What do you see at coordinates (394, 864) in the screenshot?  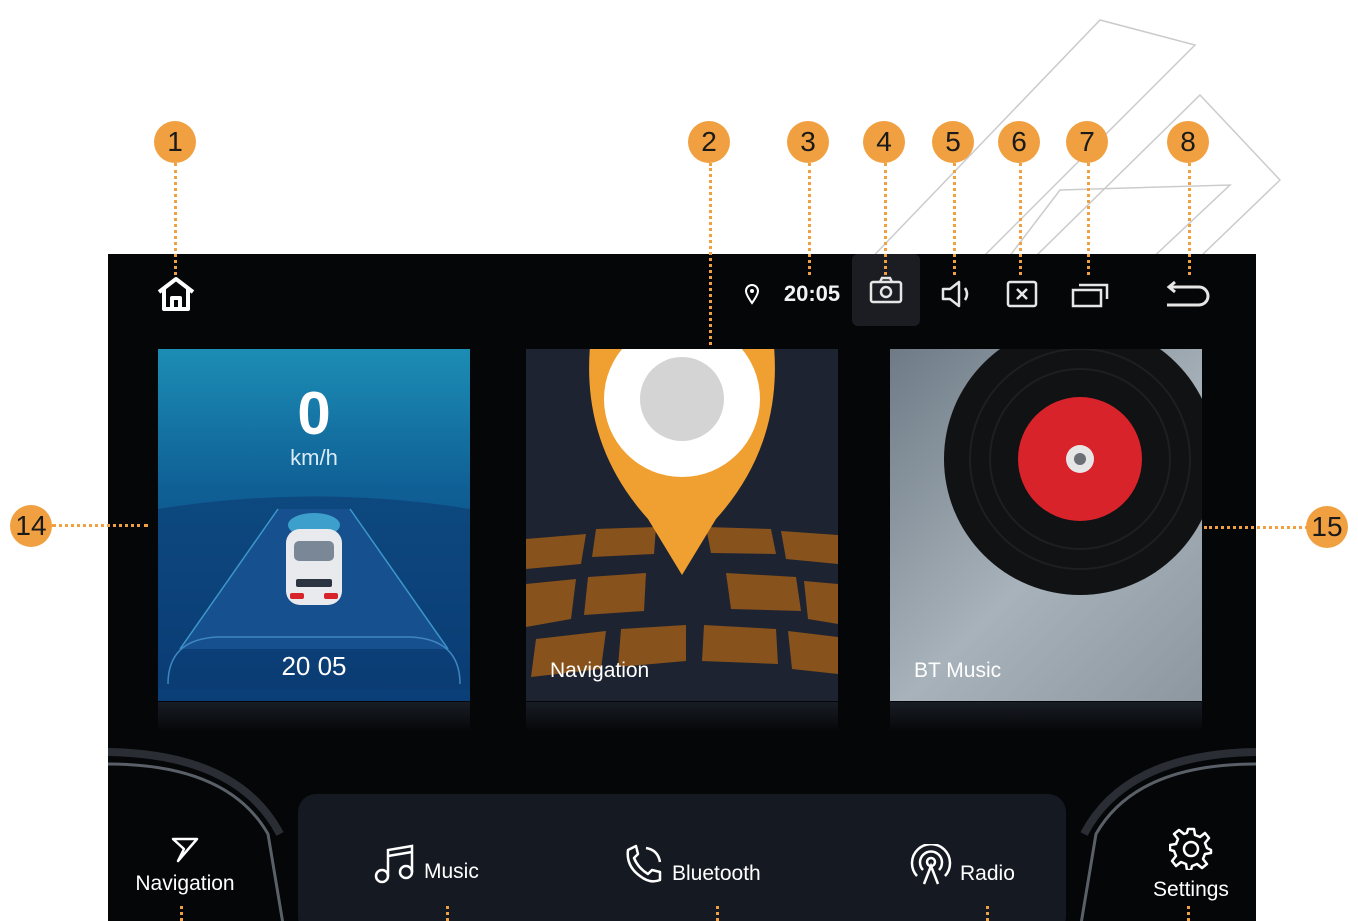 I see `music-note-icon` at bounding box center [394, 864].